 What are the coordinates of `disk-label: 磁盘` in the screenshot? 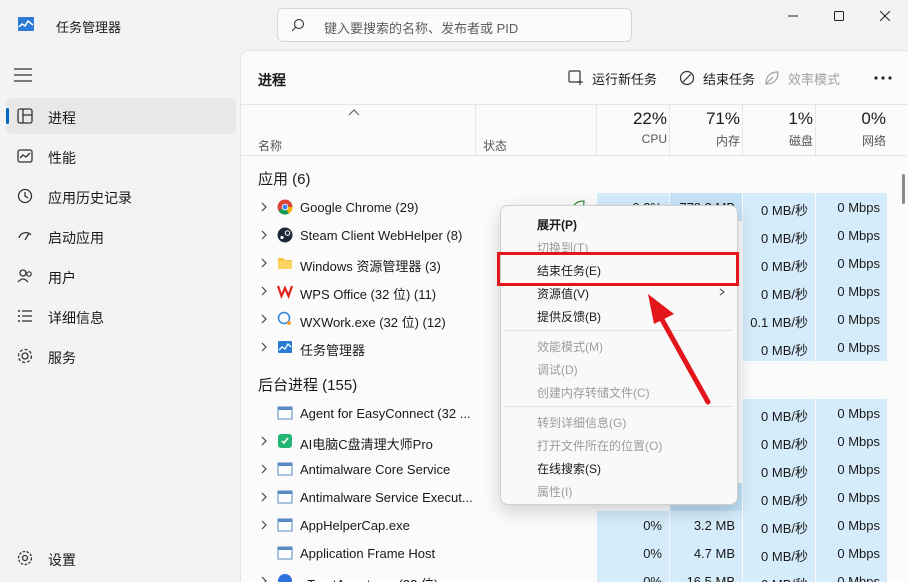 It's located at (800, 141).